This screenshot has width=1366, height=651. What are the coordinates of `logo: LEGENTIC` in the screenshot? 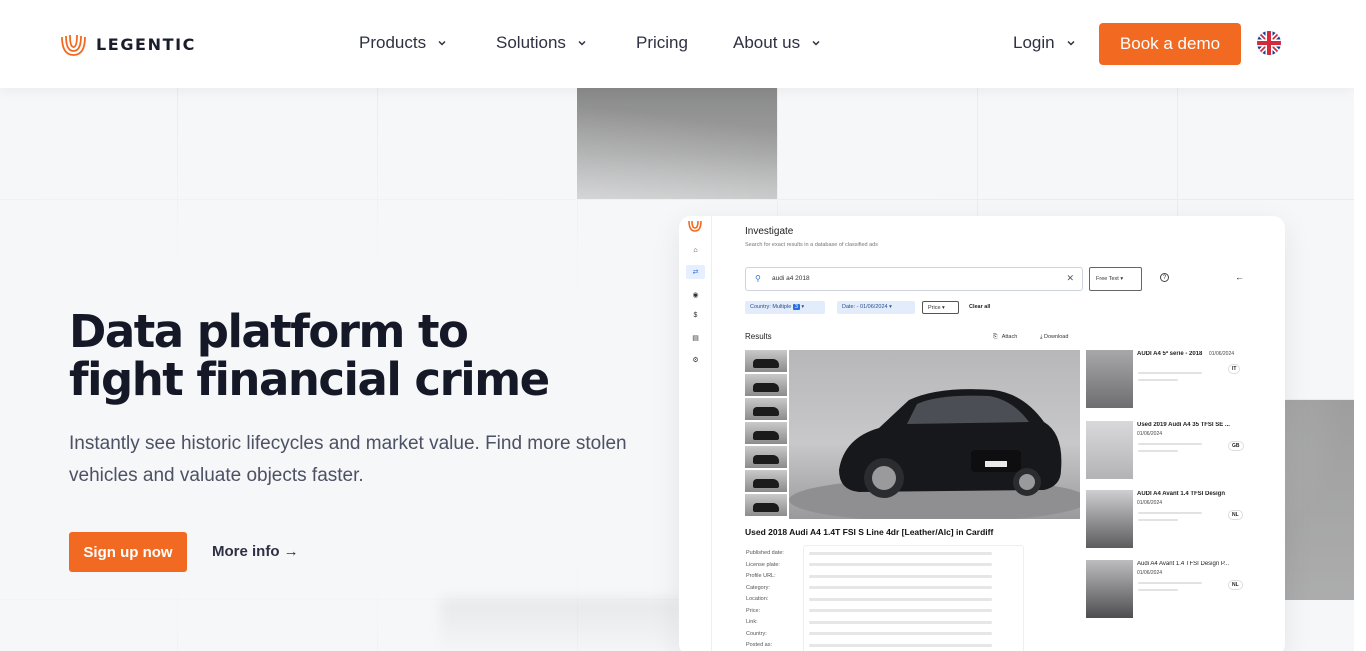 It's located at (128, 44).